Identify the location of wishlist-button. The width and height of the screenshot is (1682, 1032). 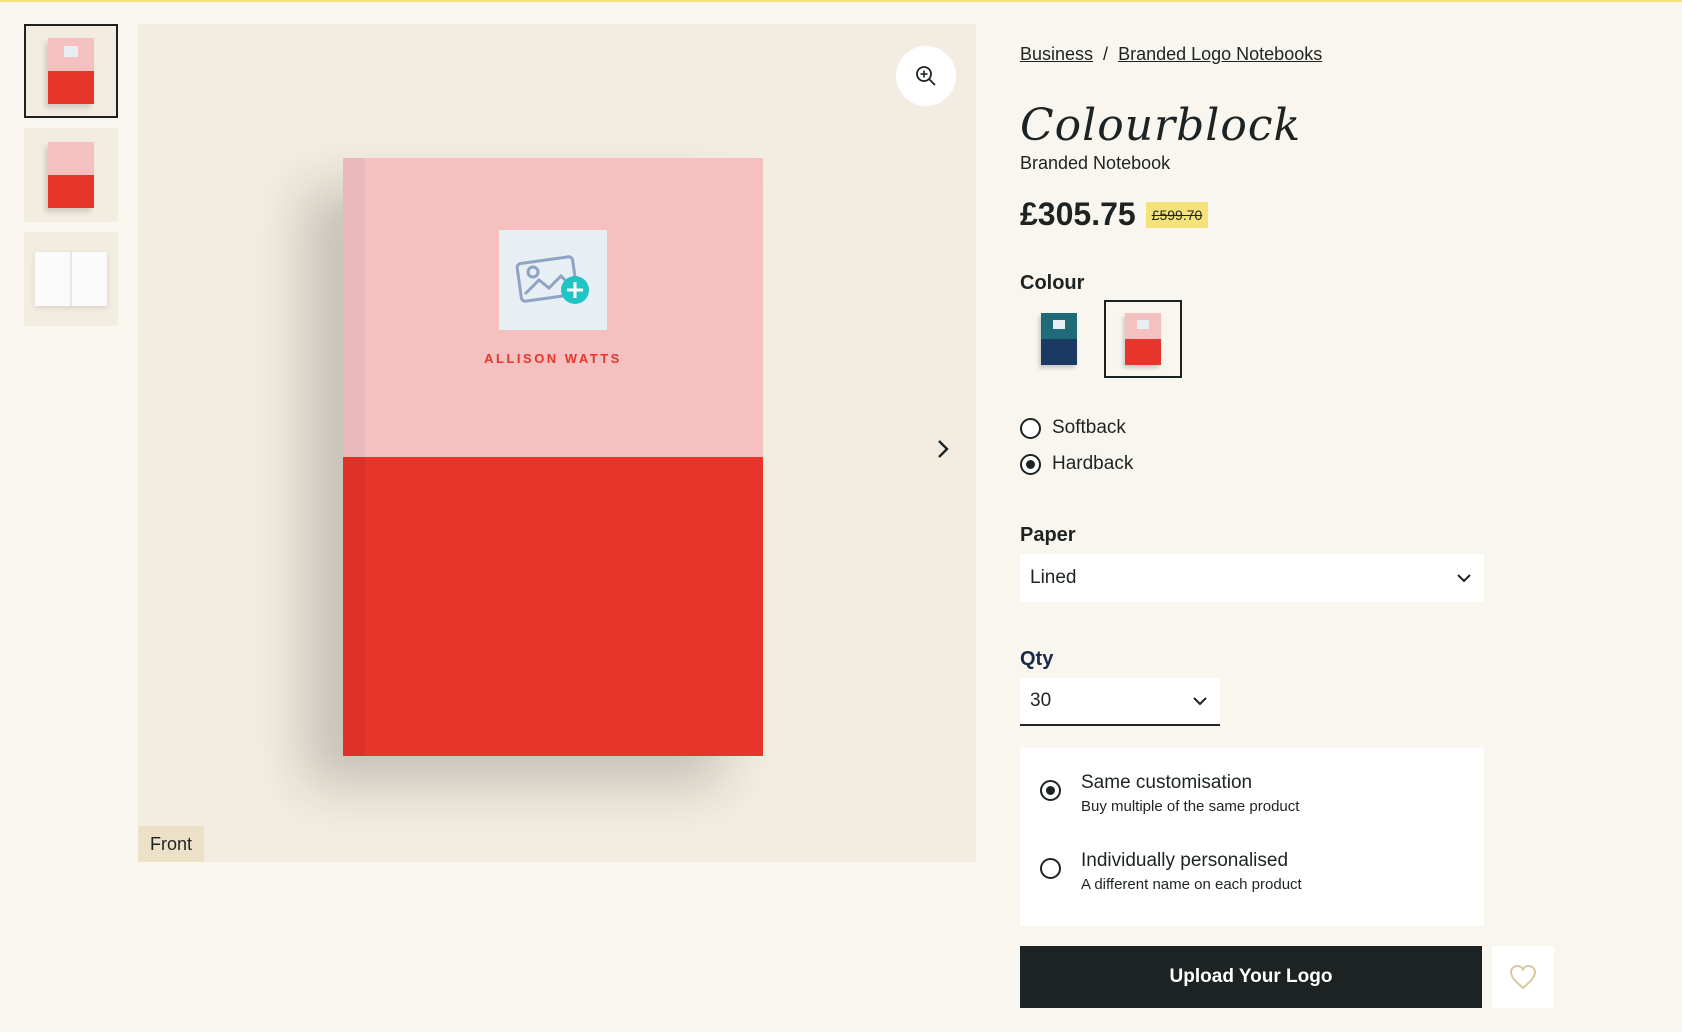
(1523, 977).